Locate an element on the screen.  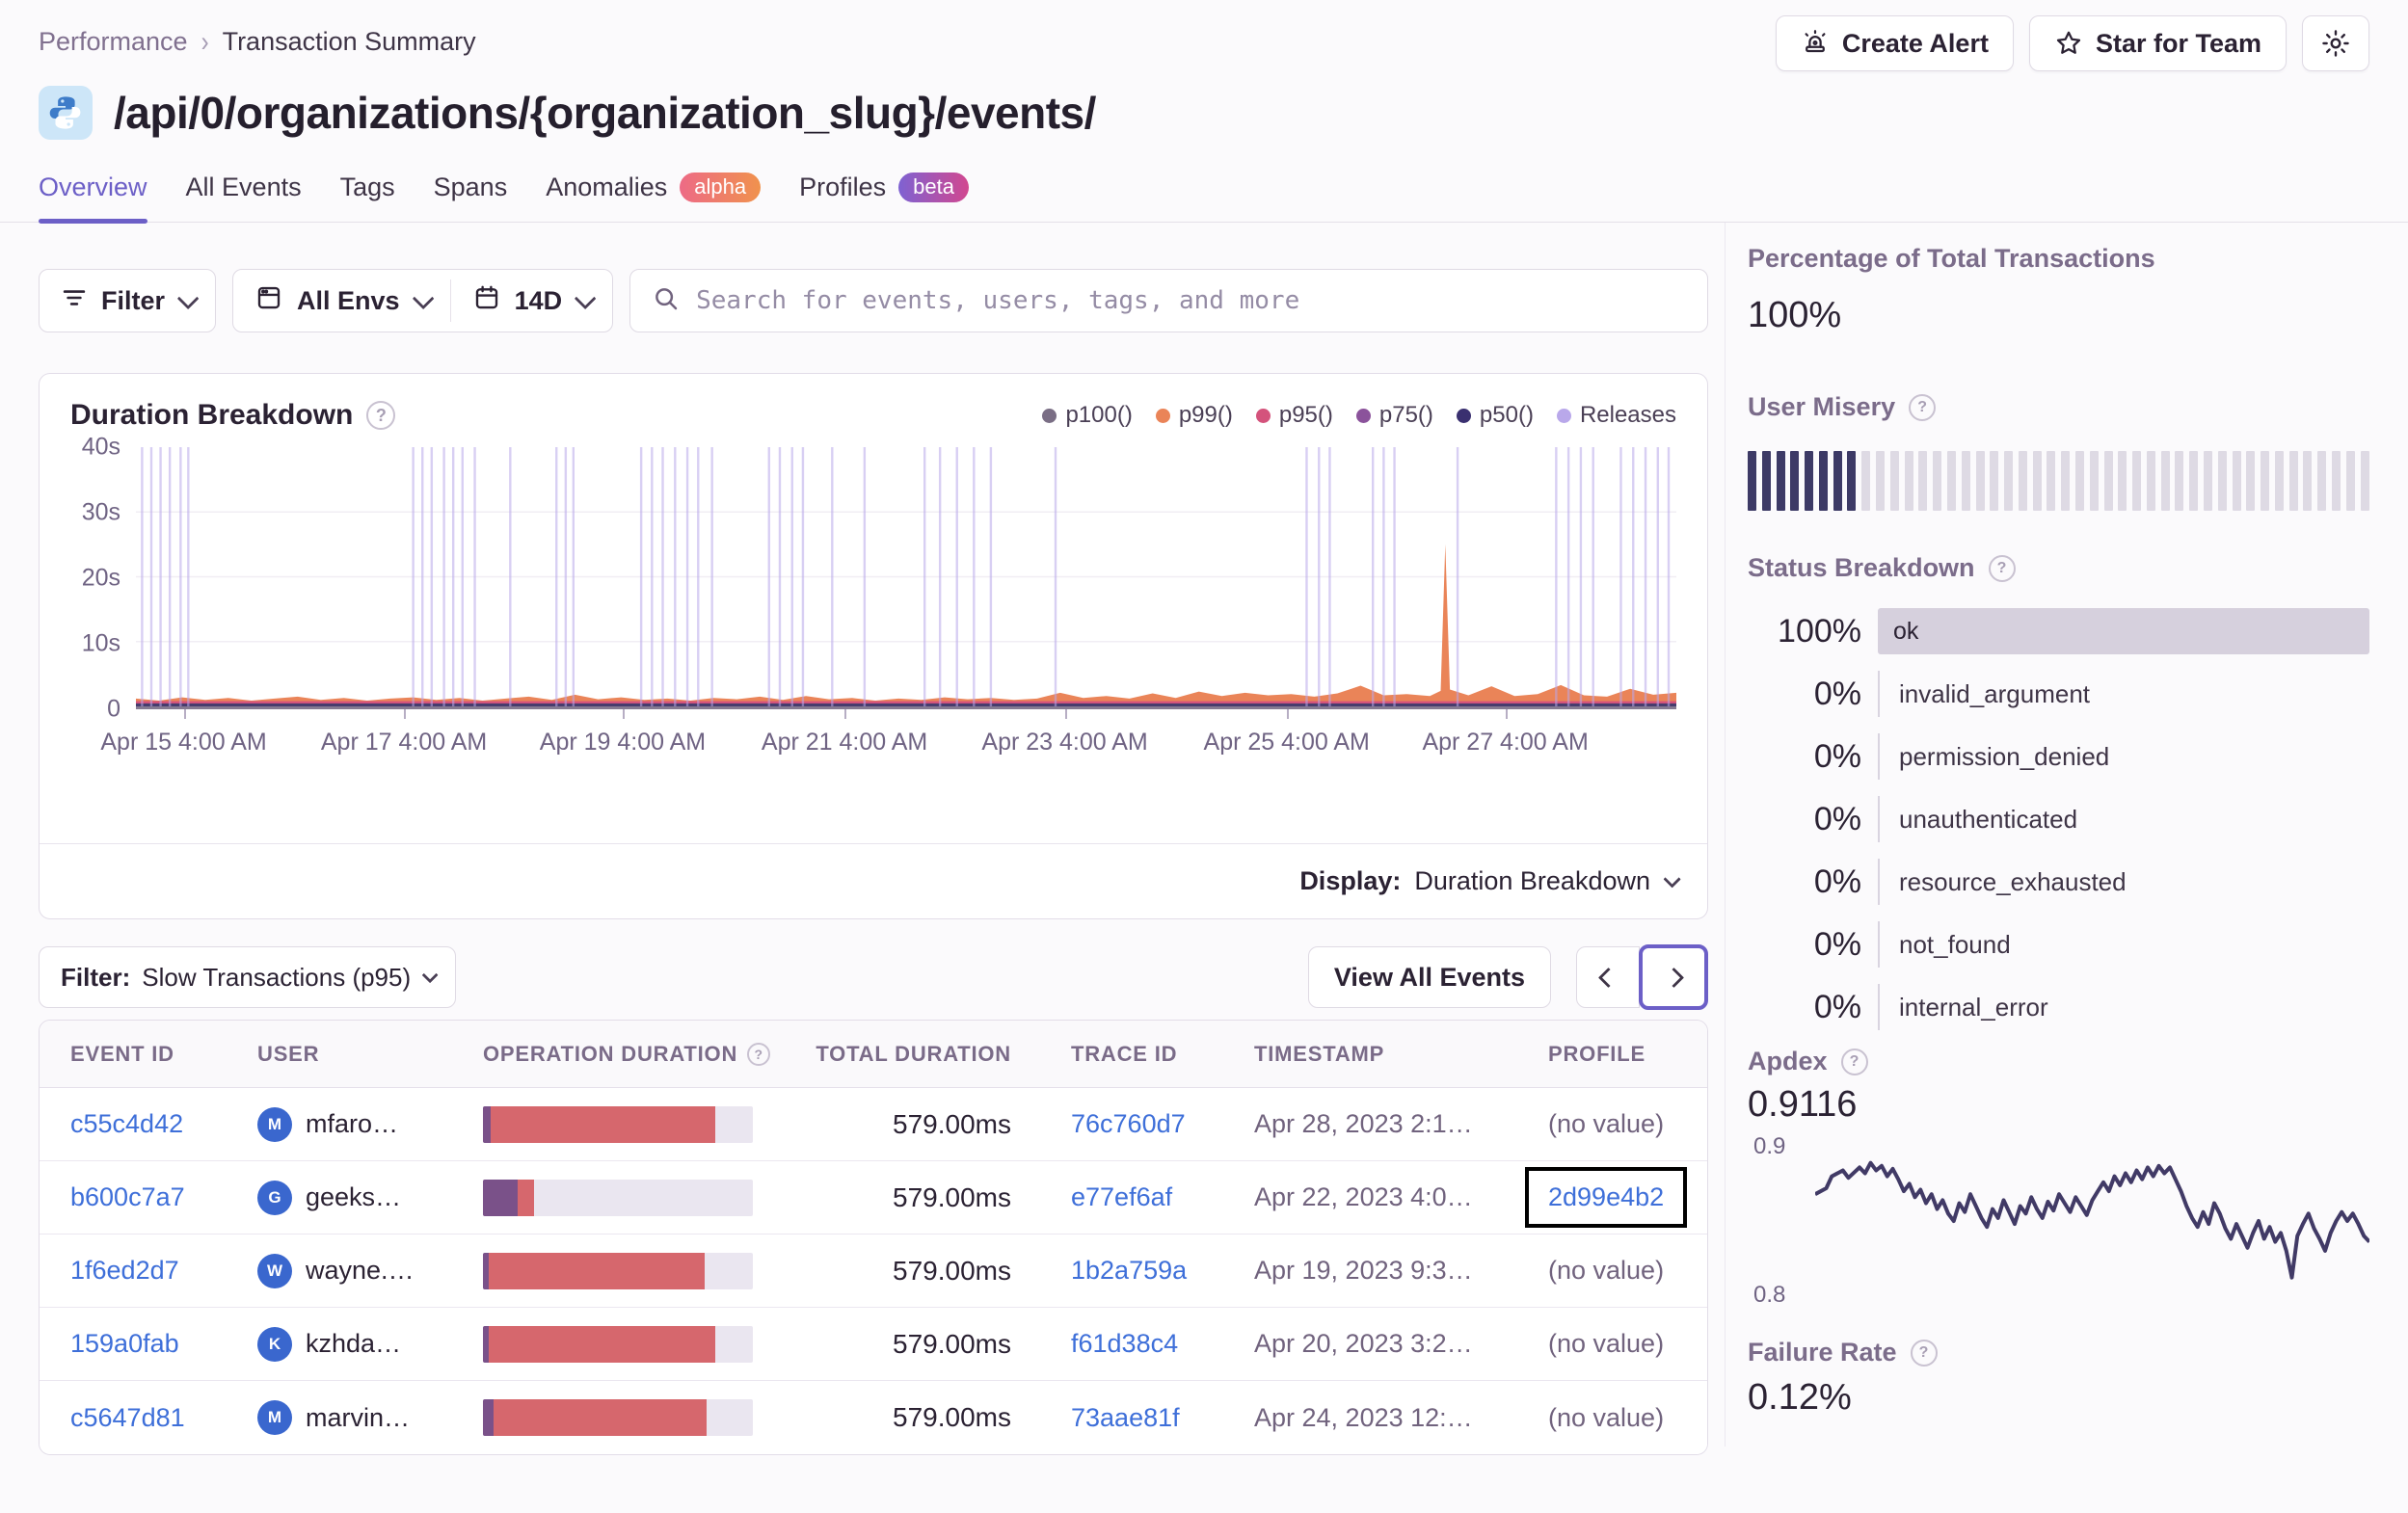
x-tick-label: Apr 15 4:00 AM is located at coordinates (183, 742).